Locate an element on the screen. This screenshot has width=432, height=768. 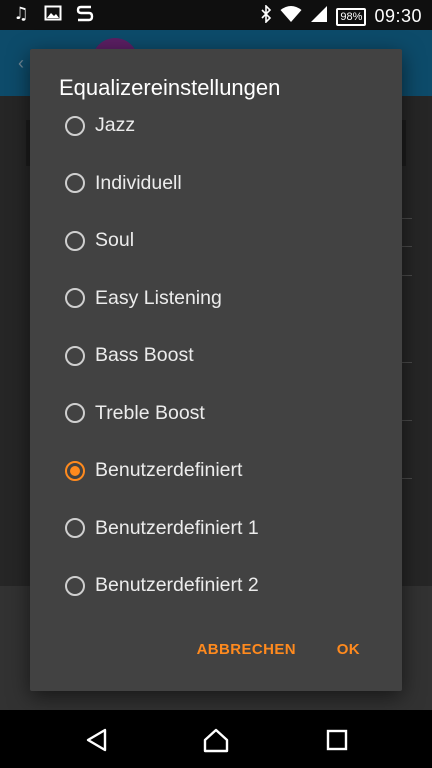
option-label: Jazz is located at coordinates (115, 125).